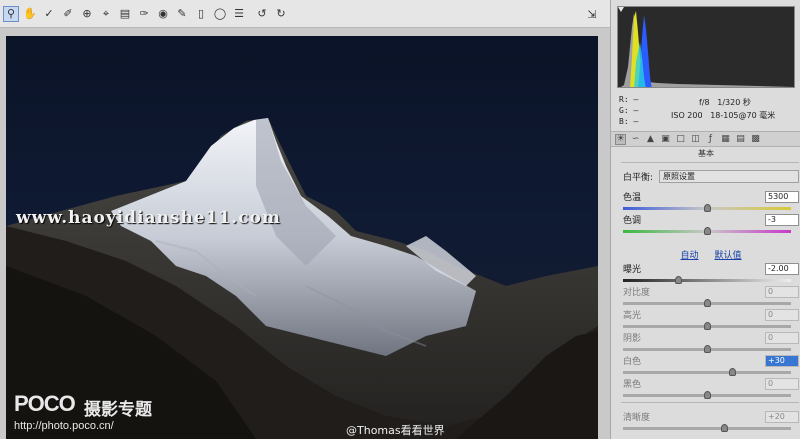 This screenshot has height=439, width=800. I want to click on exif-info: f/8 1/320 秒 ISO 200 18-105@70 毫米, so click(735, 109).